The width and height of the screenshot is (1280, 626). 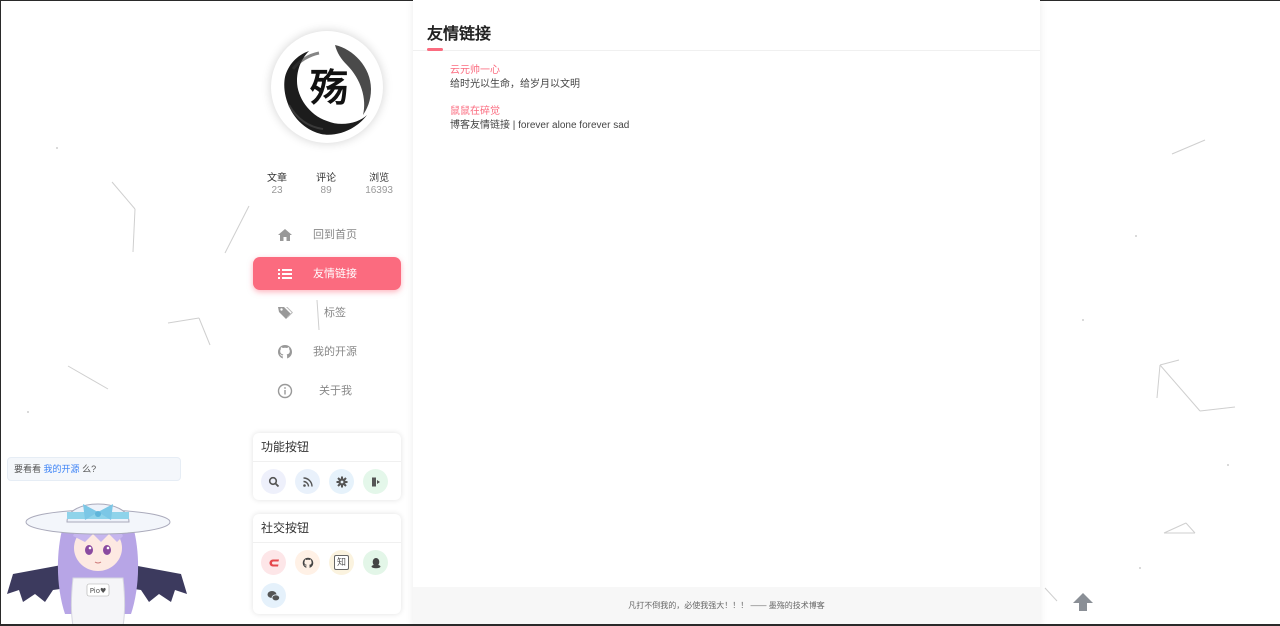 I want to click on friend-link-name: 云元帅一心, so click(x=515, y=71).